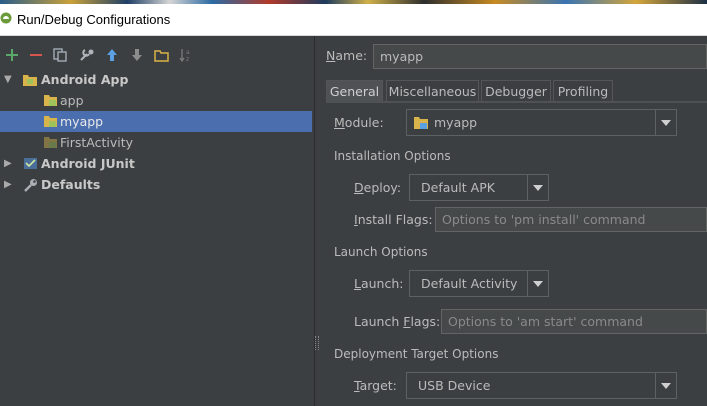  What do you see at coordinates (12, 55) in the screenshot?
I see `add-icon` at bounding box center [12, 55].